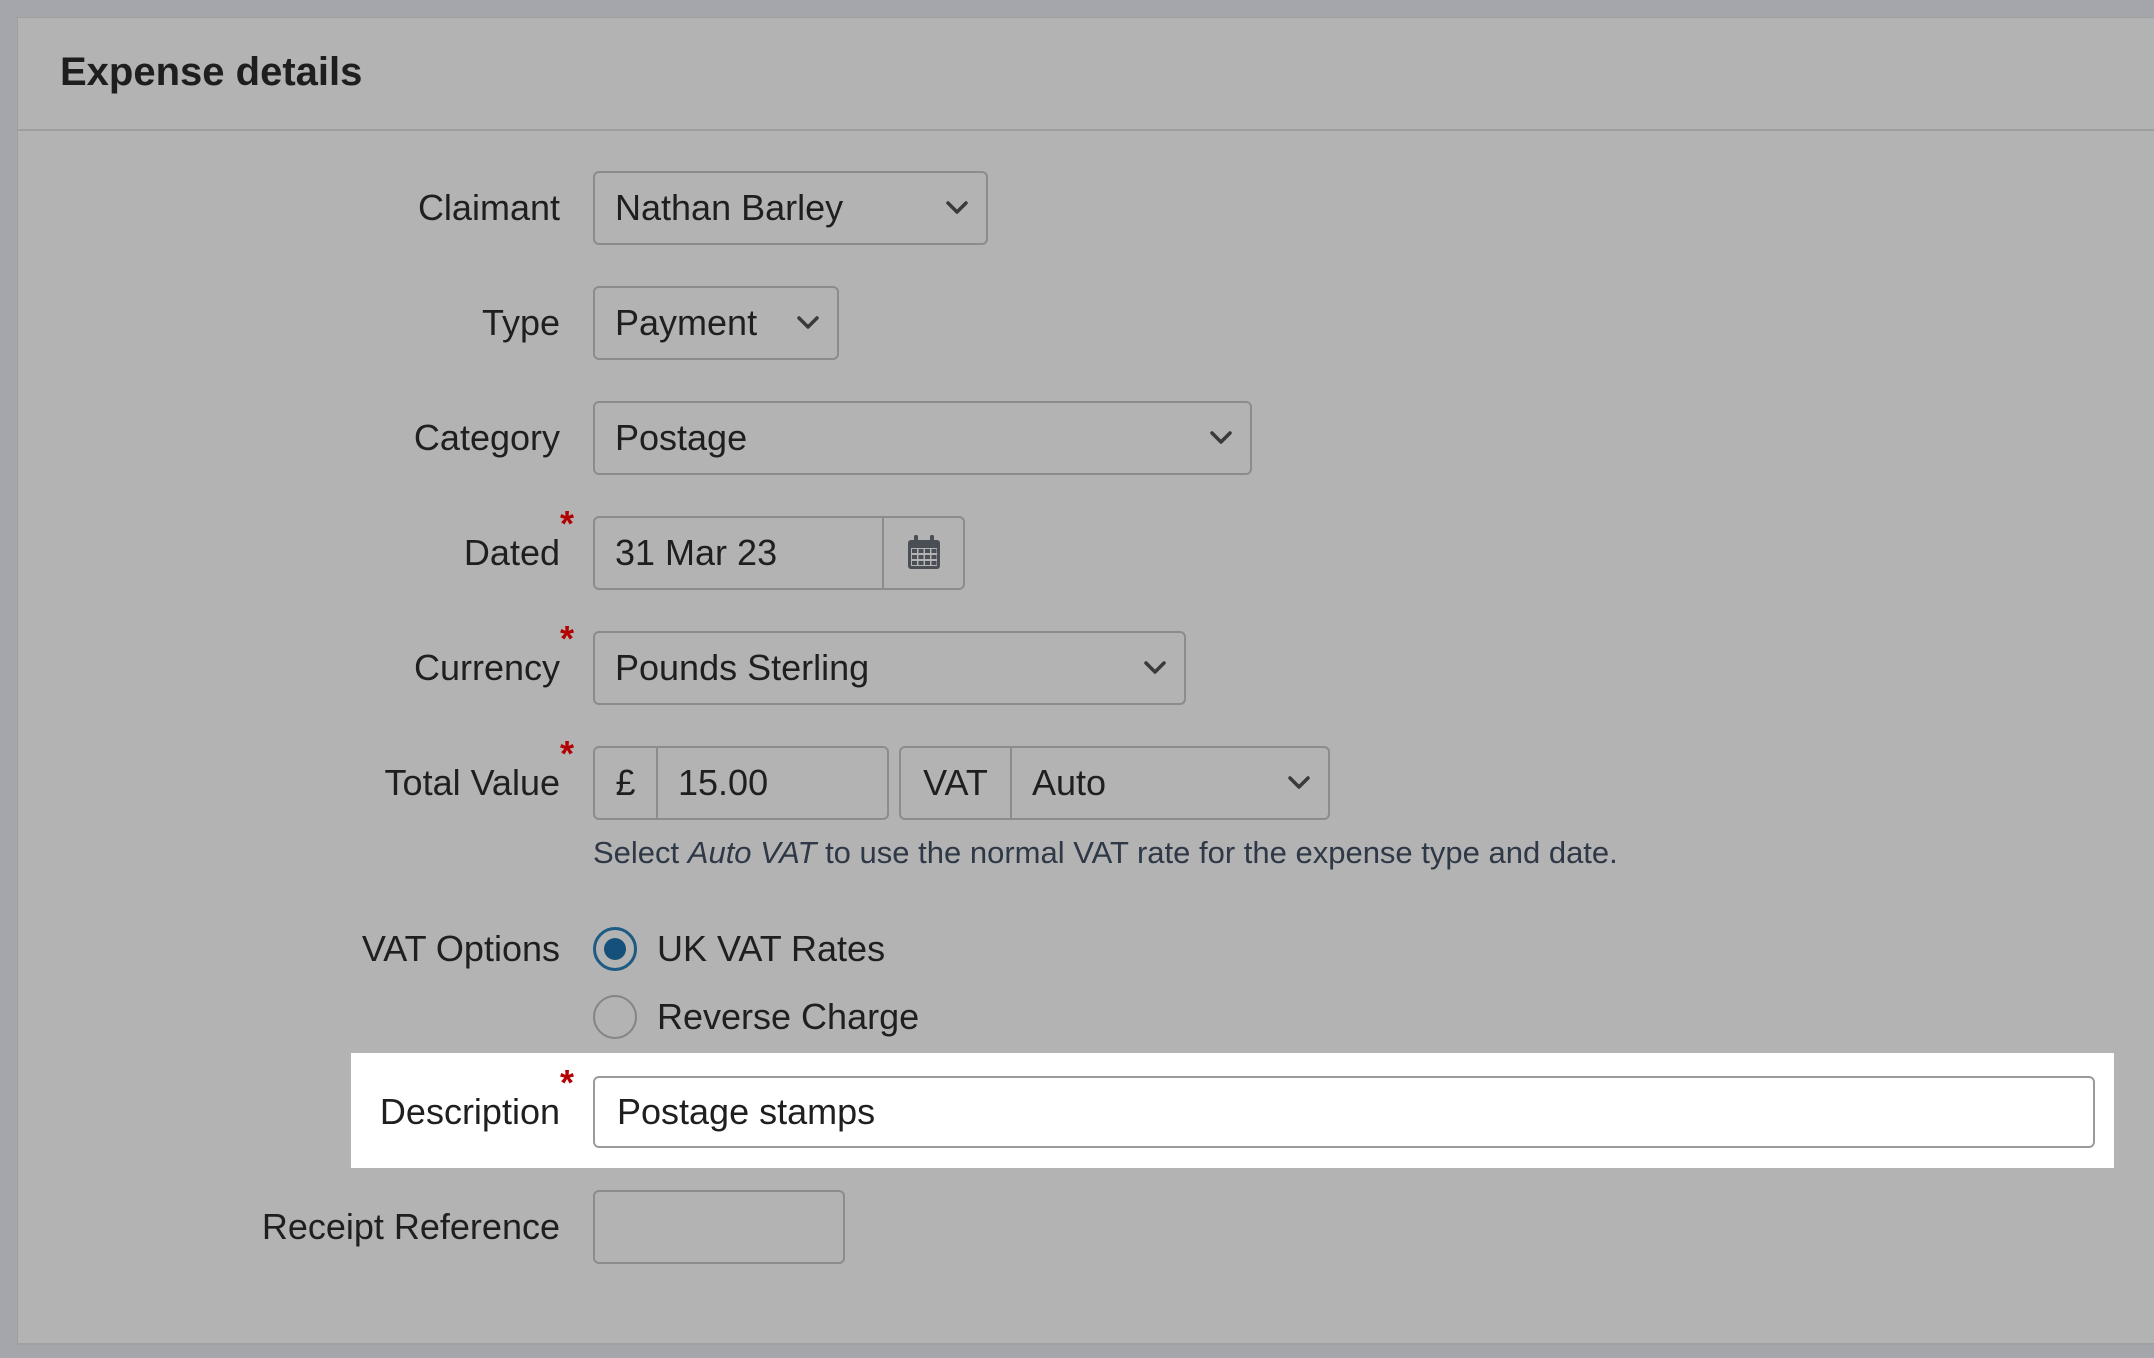 This screenshot has height=1358, width=2154. Describe the element at coordinates (486, 667) in the screenshot. I see `currency-label-text: Currency` at that location.